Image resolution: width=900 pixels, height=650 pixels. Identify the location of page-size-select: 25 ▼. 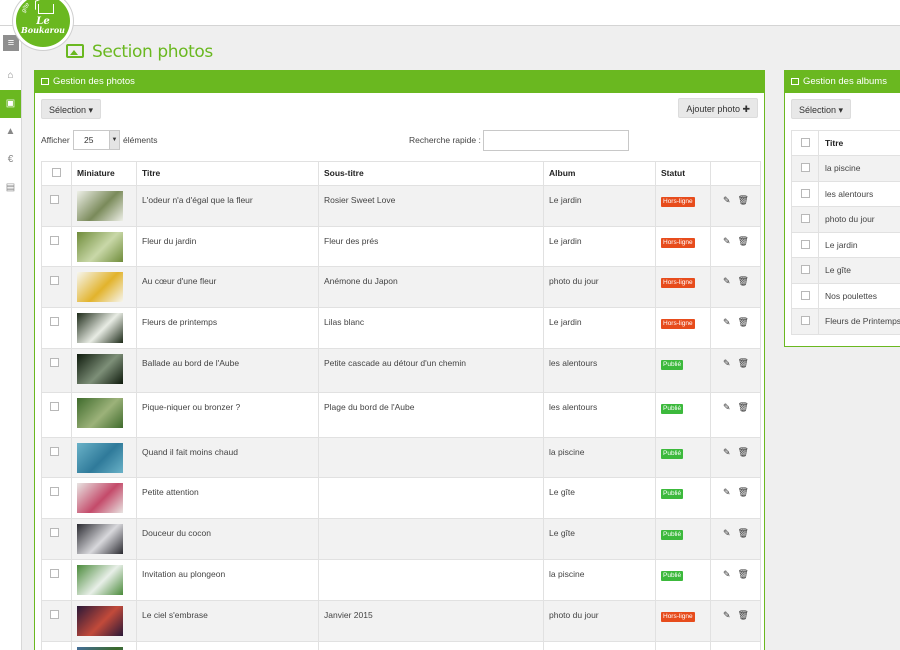
(96, 140).